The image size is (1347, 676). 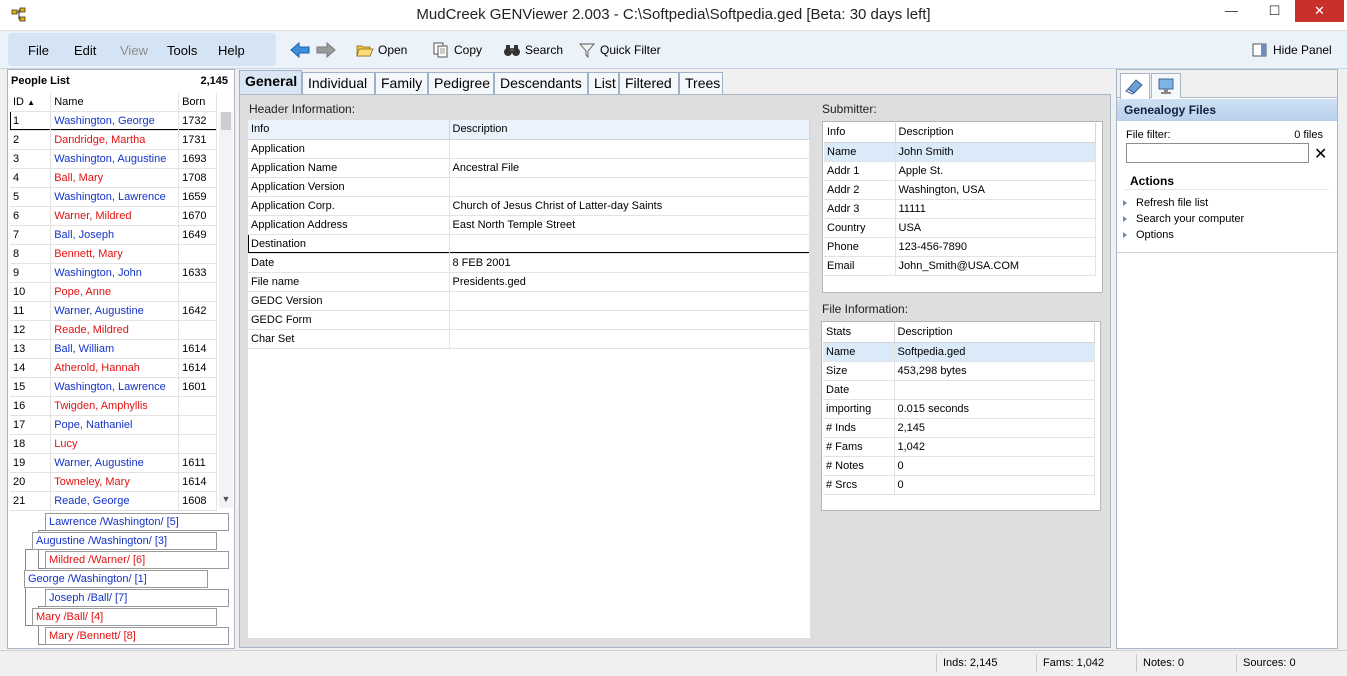 I want to click on search-button: Search, so click(x=533, y=50).